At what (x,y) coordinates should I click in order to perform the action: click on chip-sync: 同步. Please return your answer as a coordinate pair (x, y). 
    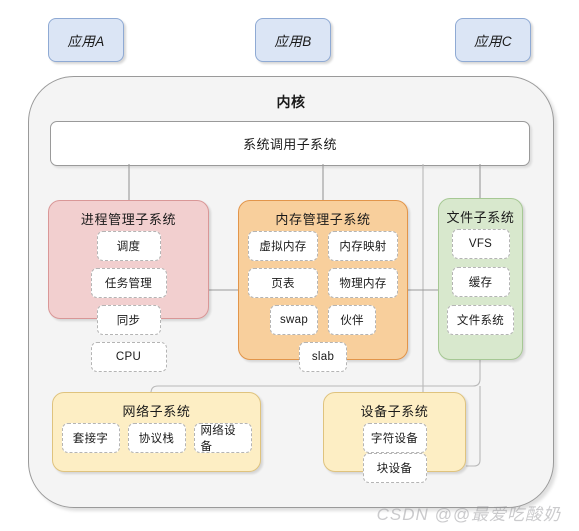
    Looking at the image, I should click on (128, 320).